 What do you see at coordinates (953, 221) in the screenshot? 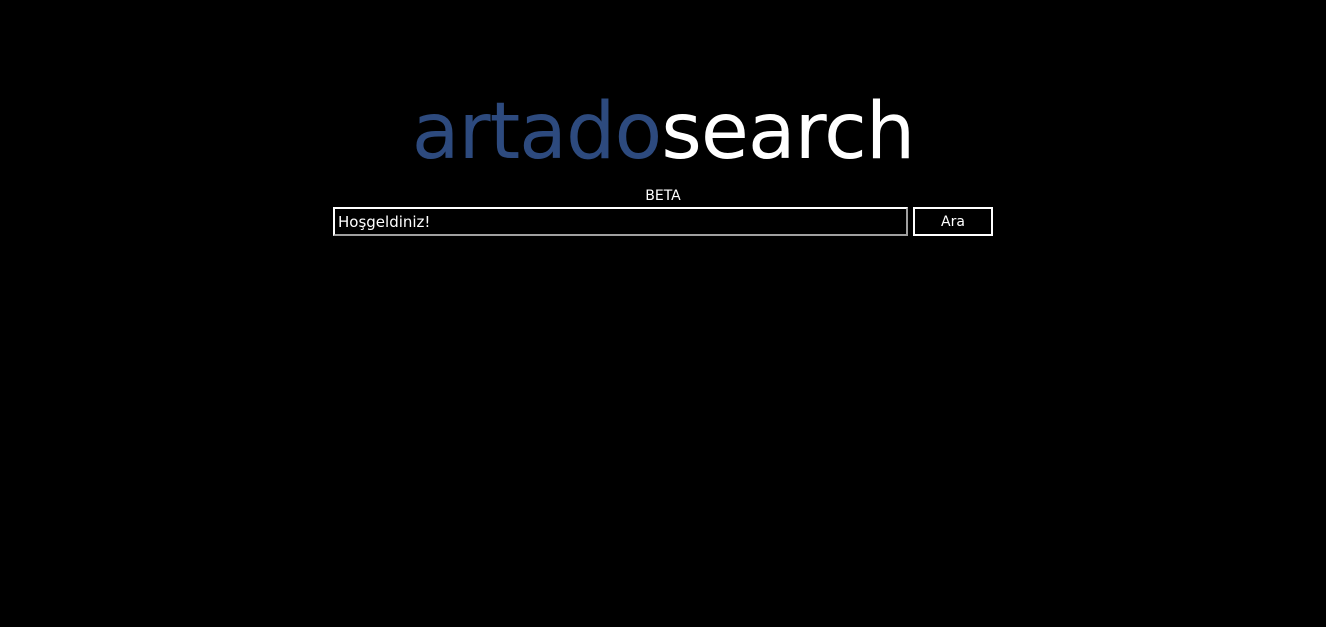
I see `search-button: Ara` at bounding box center [953, 221].